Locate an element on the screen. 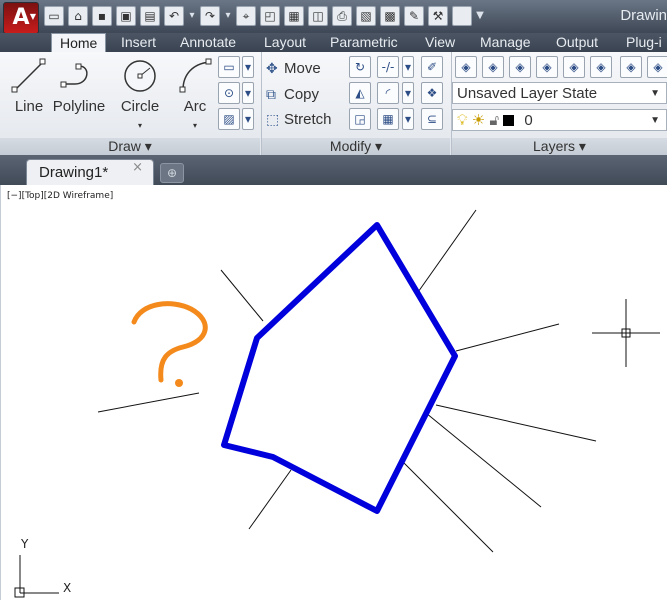 The width and height of the screenshot is (667, 600). tab-layout: Layout is located at coordinates (285, 42).